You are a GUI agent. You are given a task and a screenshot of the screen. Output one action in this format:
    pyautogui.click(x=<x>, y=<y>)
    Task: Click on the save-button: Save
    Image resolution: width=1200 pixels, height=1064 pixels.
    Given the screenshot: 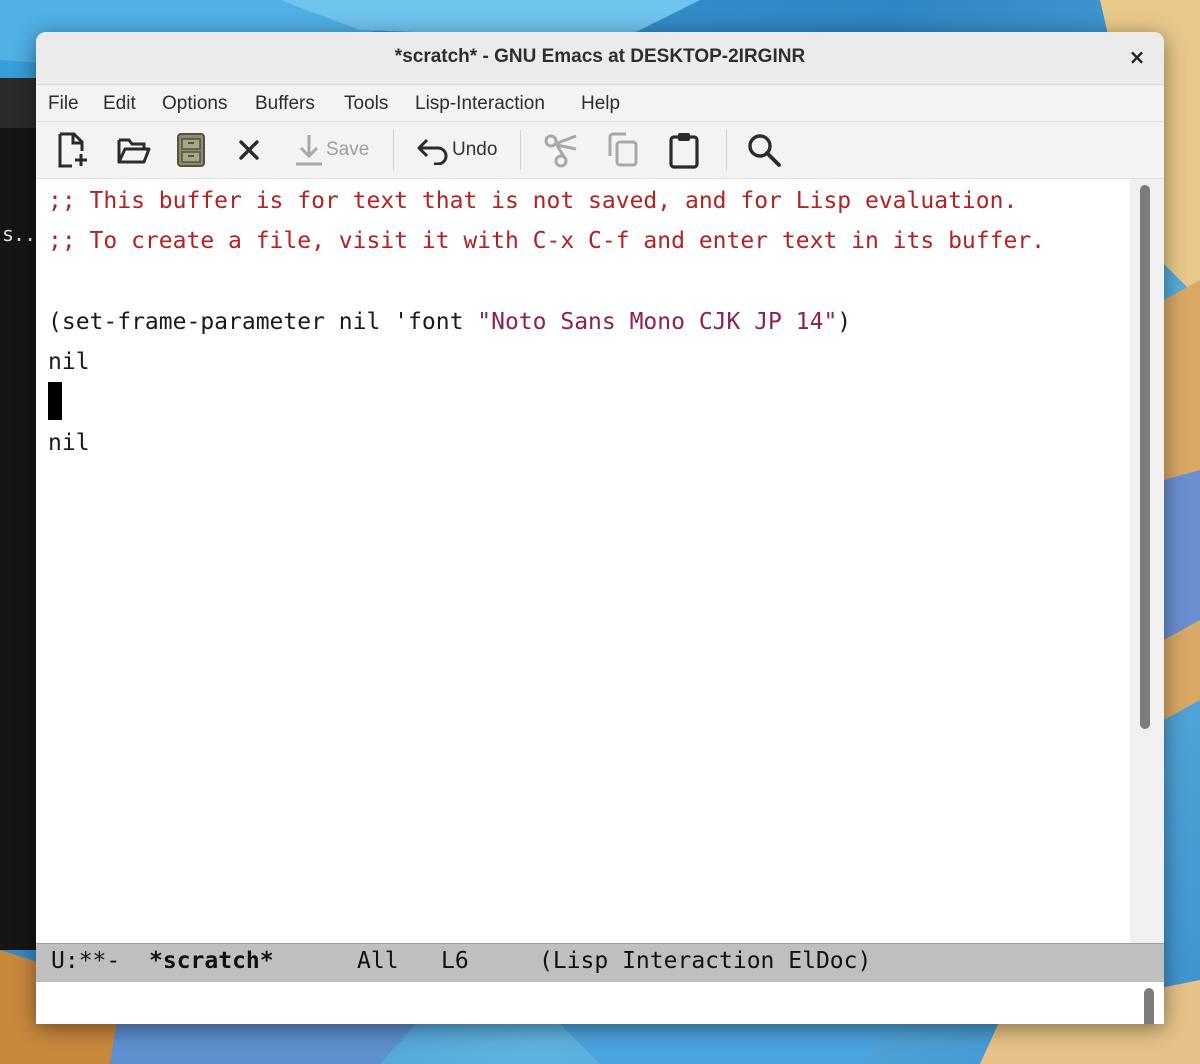 What is the action you would take?
    pyautogui.click(x=331, y=150)
    